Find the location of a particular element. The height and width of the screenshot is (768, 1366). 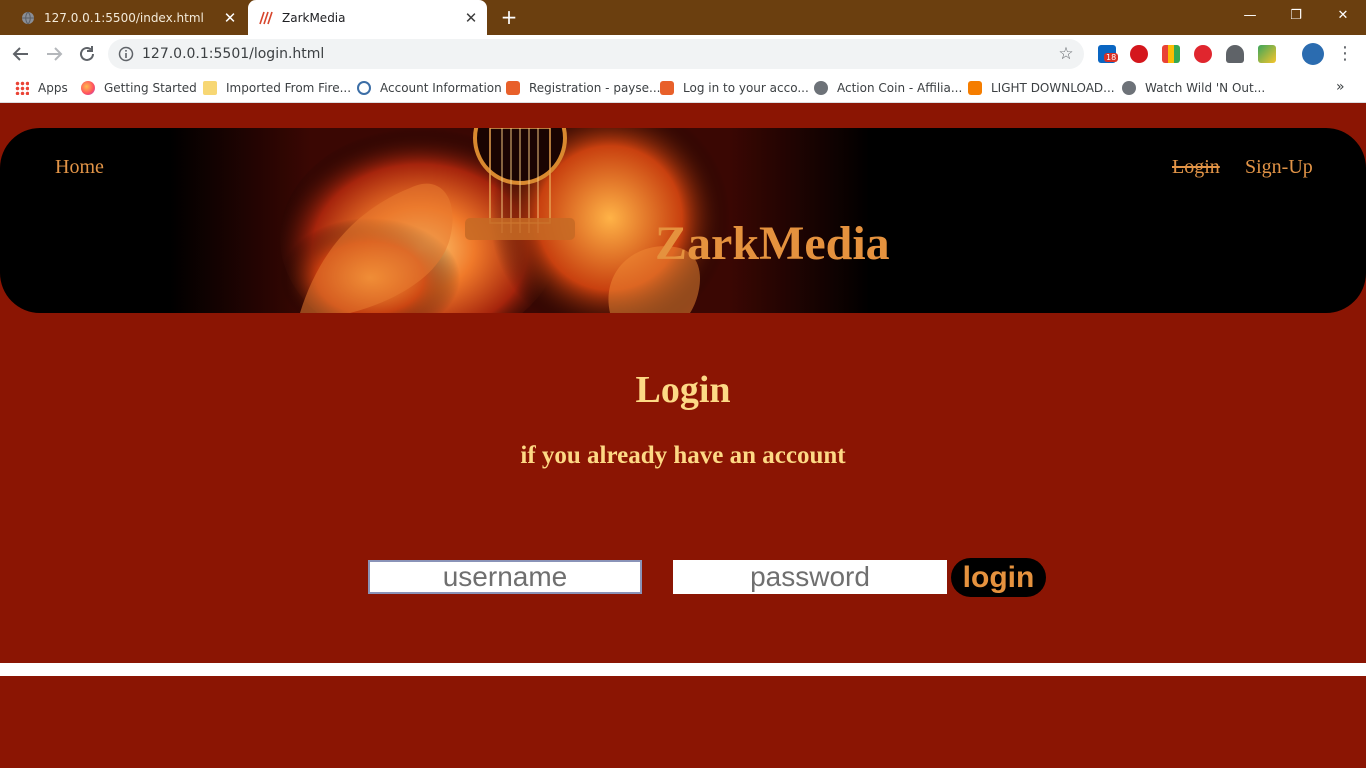

bookmark-label: Account Information is located at coordinates (441, 88).